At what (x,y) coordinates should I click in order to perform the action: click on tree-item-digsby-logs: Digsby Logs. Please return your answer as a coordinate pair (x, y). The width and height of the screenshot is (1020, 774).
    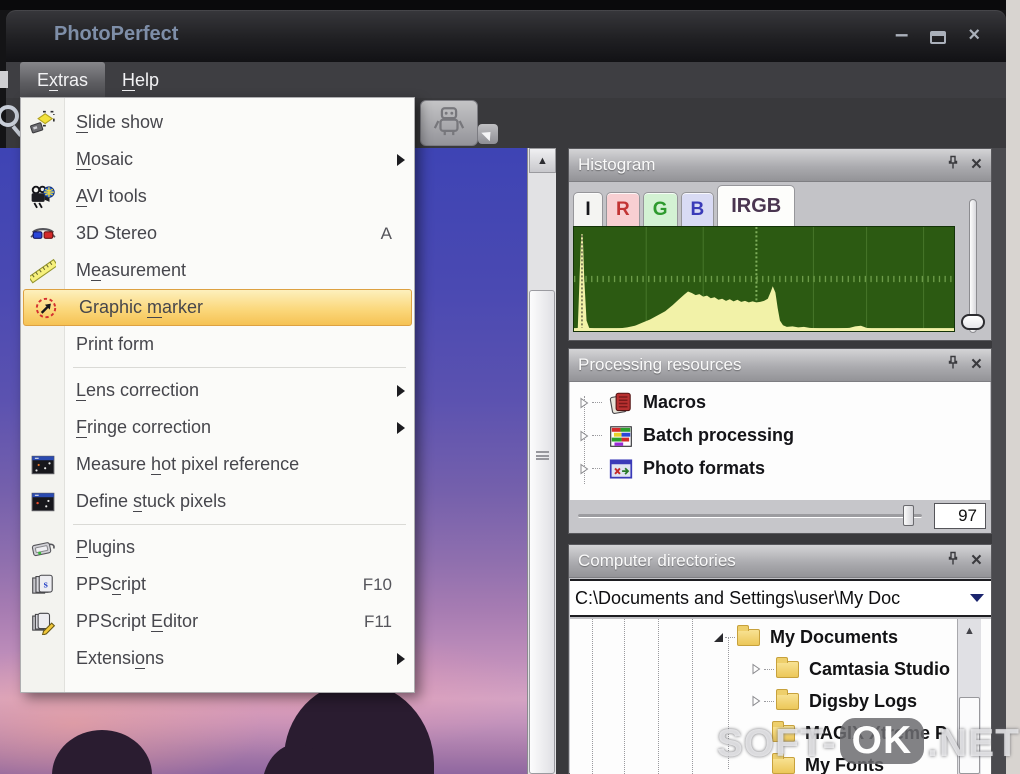
    Looking at the image, I should click on (870, 701).